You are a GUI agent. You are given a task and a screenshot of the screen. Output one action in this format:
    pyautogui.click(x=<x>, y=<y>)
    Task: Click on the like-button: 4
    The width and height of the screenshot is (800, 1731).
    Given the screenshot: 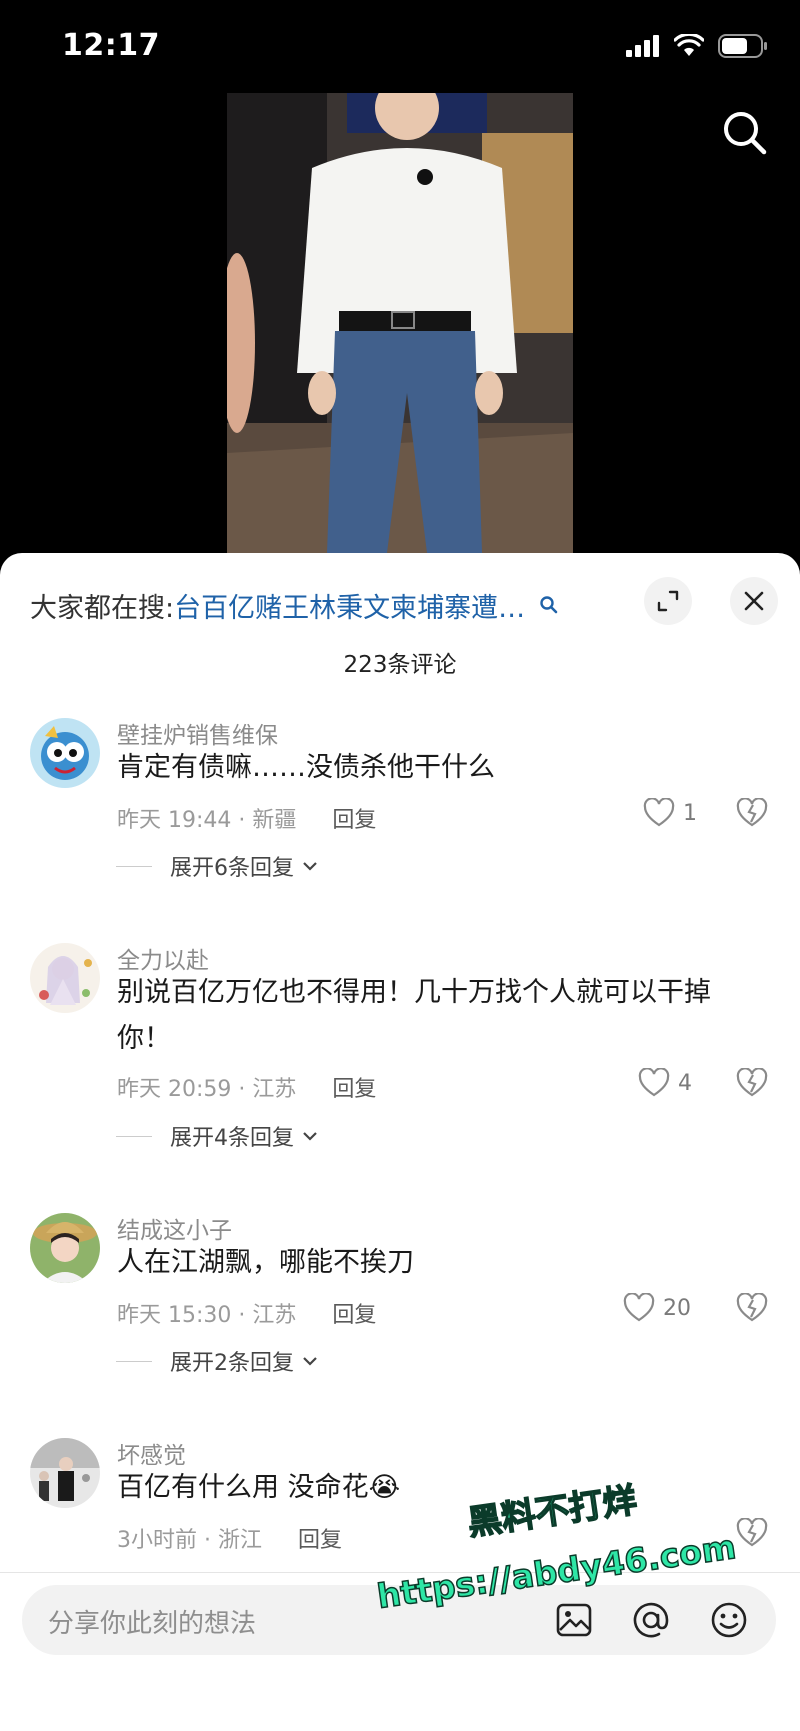 What is the action you would take?
    pyautogui.click(x=665, y=1083)
    